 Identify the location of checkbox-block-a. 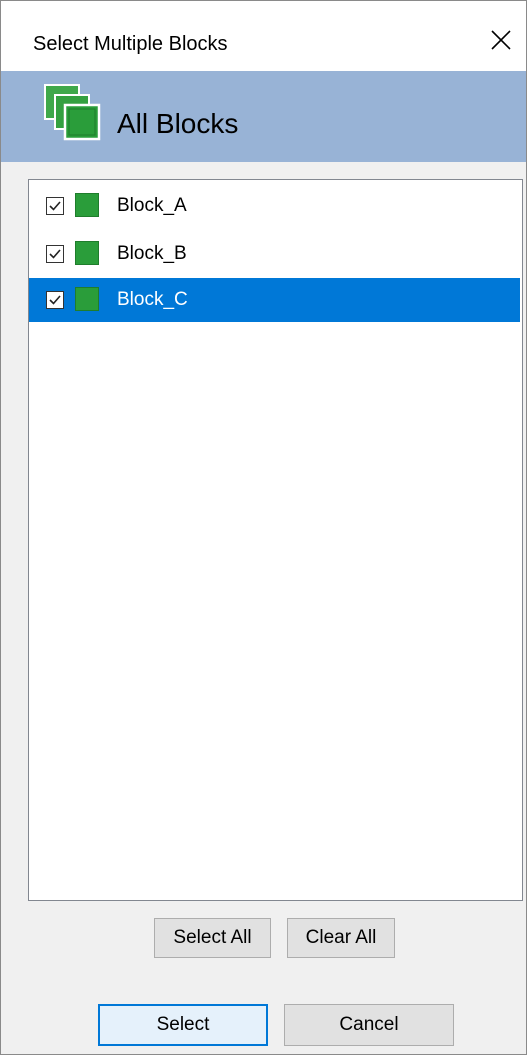
(55, 206).